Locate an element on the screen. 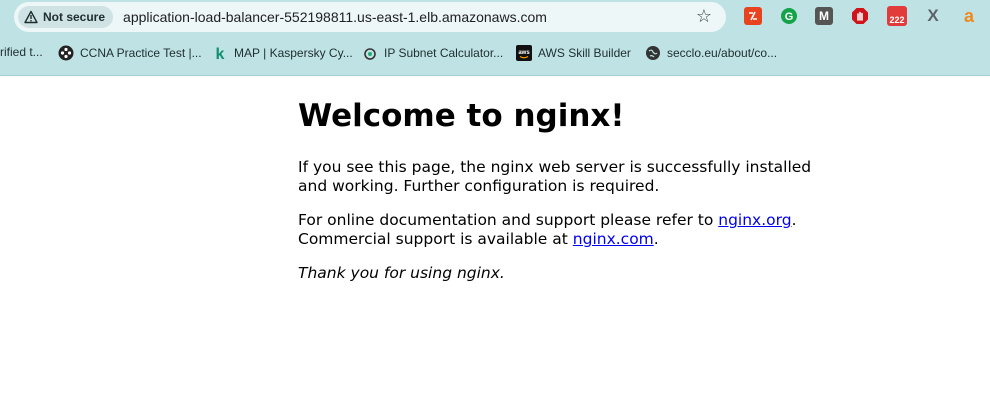 The image size is (990, 419). commercial-period: . is located at coordinates (656, 239).